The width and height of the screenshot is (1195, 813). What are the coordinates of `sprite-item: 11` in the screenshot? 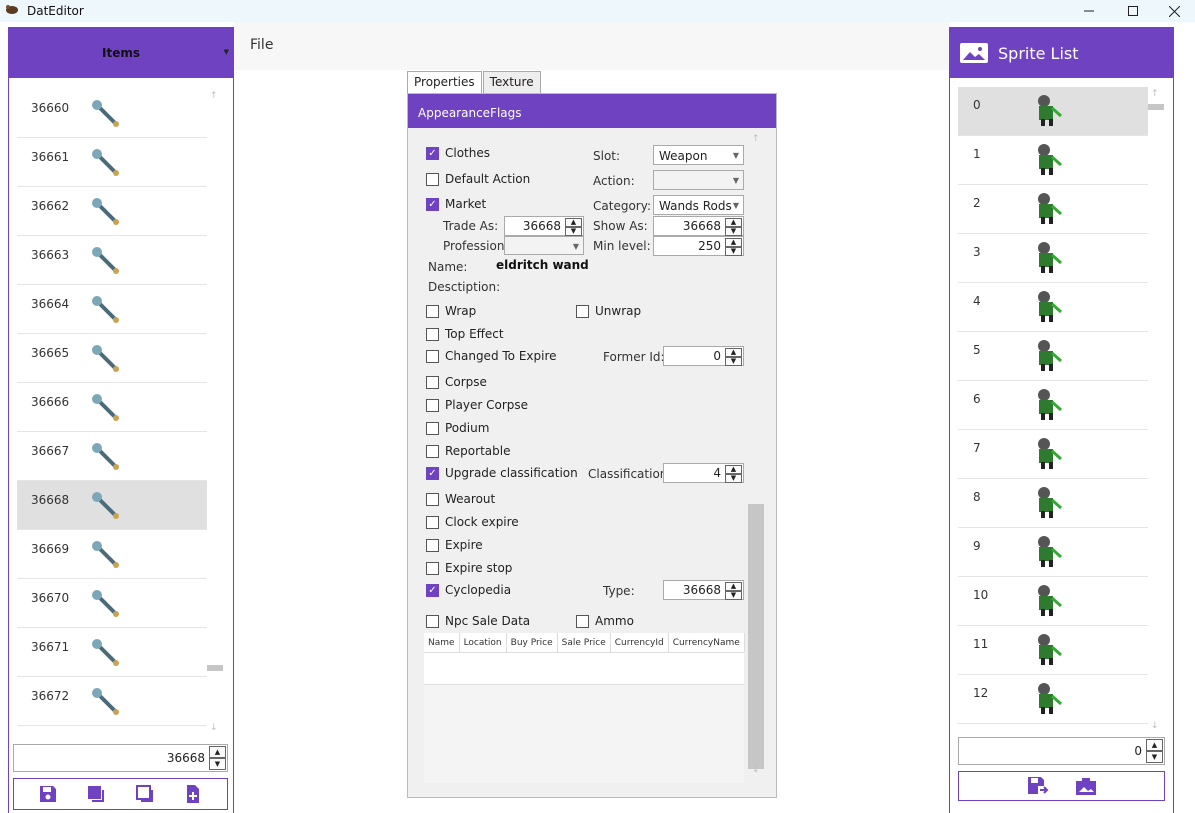 It's located at (1053, 650).